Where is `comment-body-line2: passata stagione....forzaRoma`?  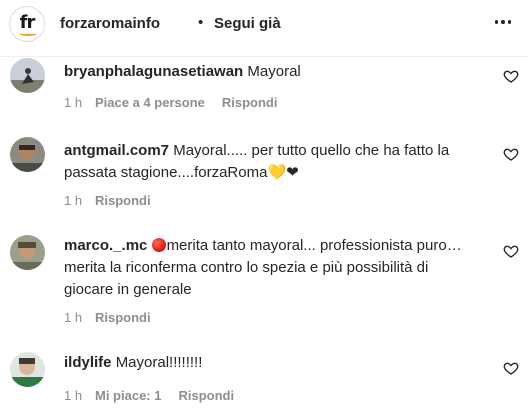
comment-body-line2: passata stagione....forzaRoma is located at coordinates (166, 172).